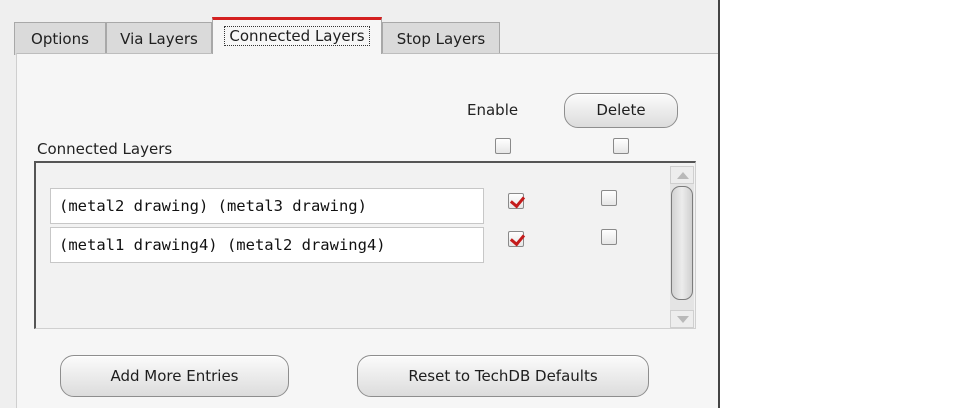  I want to click on scroll-down-button, so click(682, 319).